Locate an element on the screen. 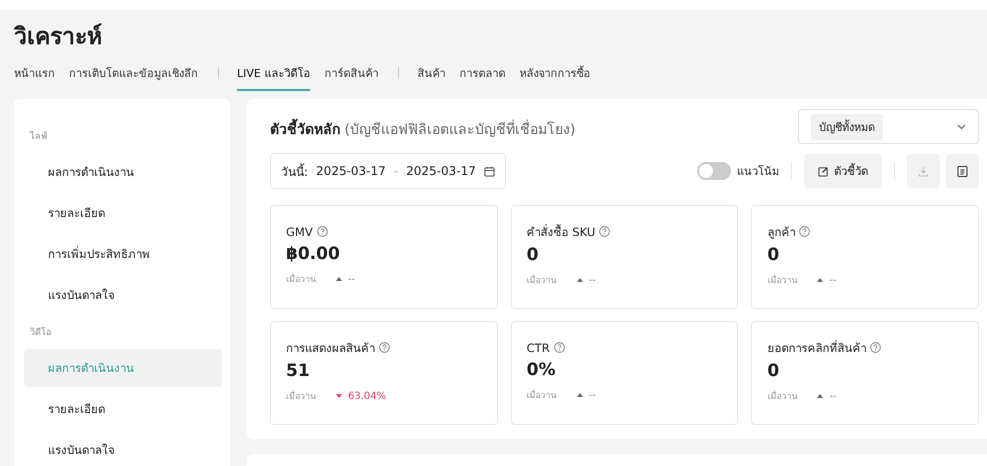  metric-change: 63.04% is located at coordinates (367, 396).